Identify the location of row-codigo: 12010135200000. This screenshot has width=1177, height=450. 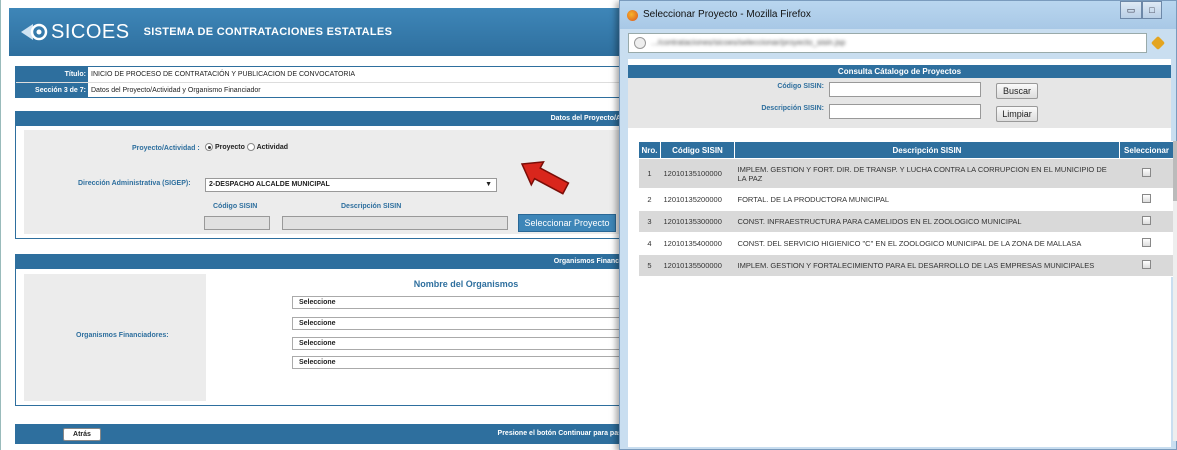
(697, 199).